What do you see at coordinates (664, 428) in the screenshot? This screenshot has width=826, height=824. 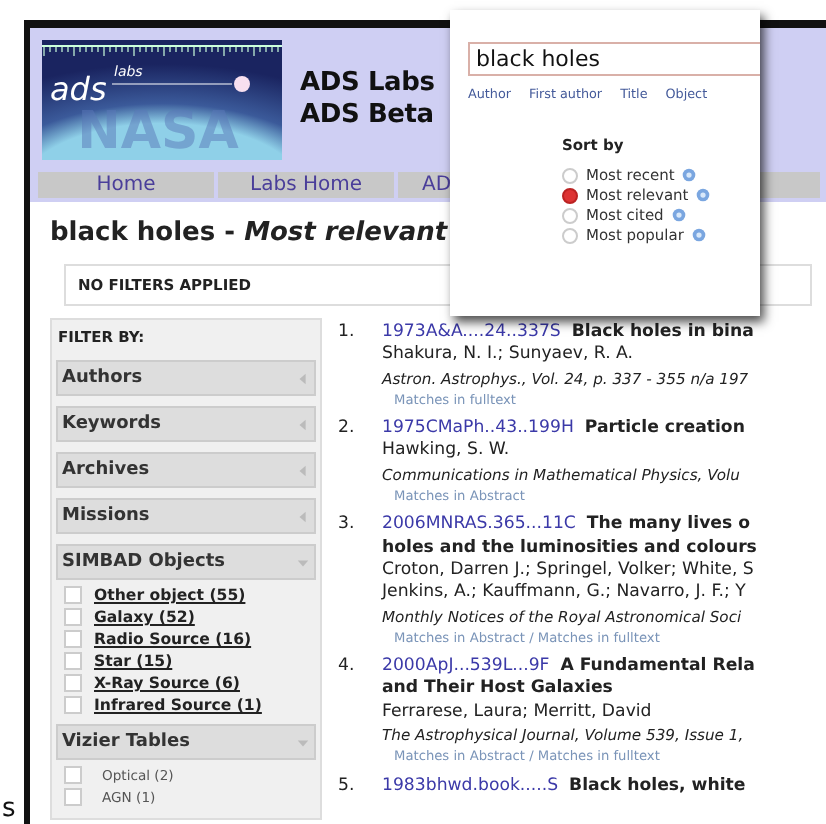 I see `result-title: Particle creation` at bounding box center [664, 428].